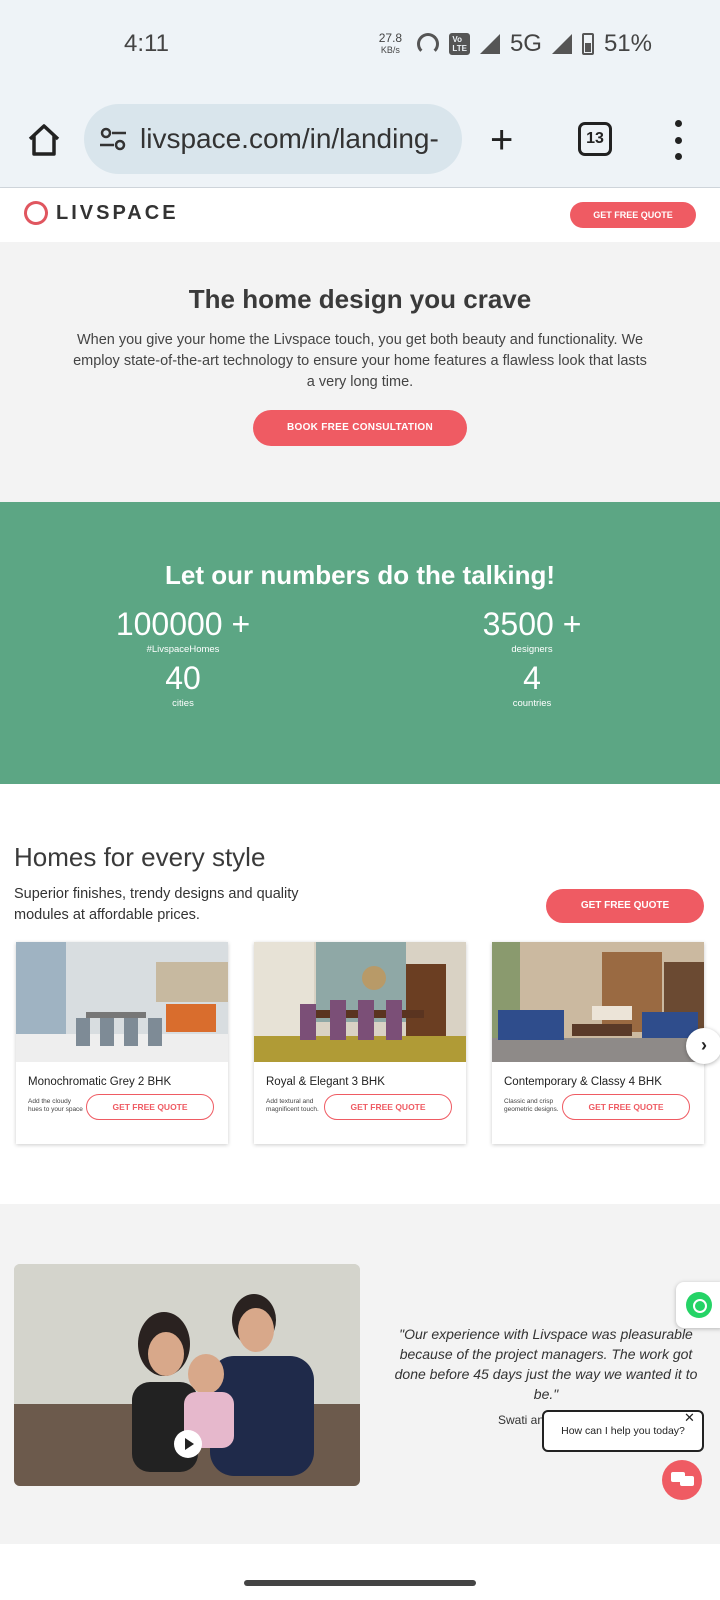 Image resolution: width=720 pixels, height=1600 pixels. Describe the element at coordinates (531, 1105) in the screenshot. I see `home-card-desc: Classic and crisp geometric designs.` at that location.